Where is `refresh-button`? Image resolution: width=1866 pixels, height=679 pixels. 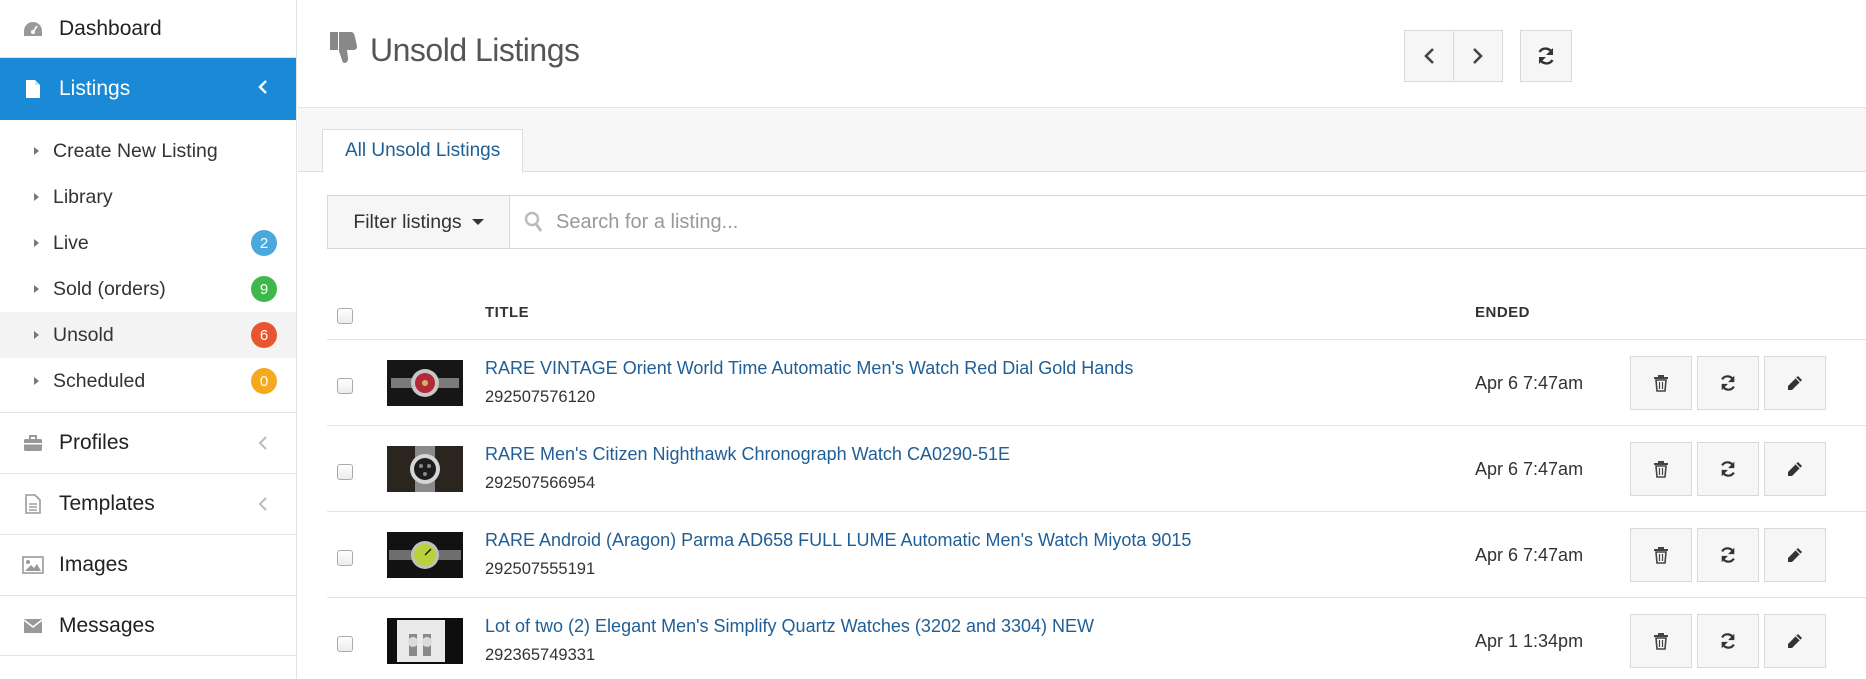
refresh-button is located at coordinates (1546, 56).